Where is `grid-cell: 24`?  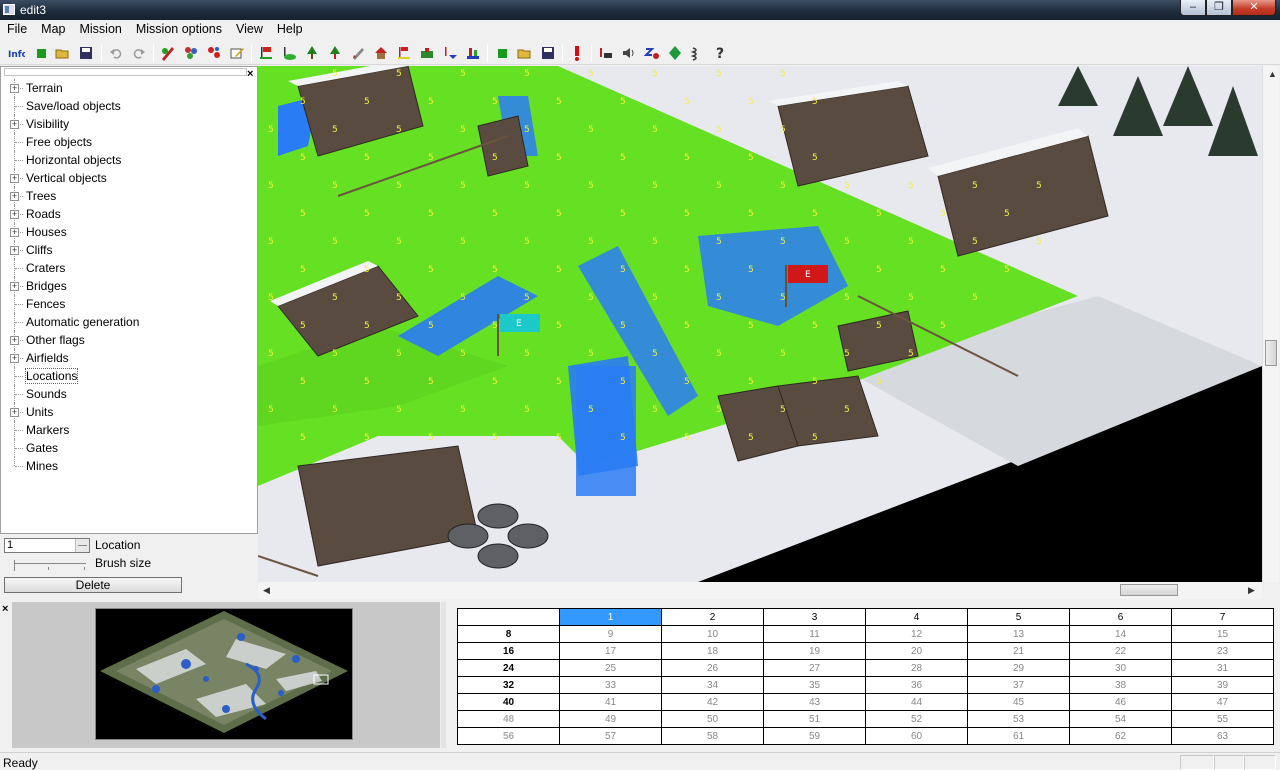 grid-cell: 24 is located at coordinates (508, 668).